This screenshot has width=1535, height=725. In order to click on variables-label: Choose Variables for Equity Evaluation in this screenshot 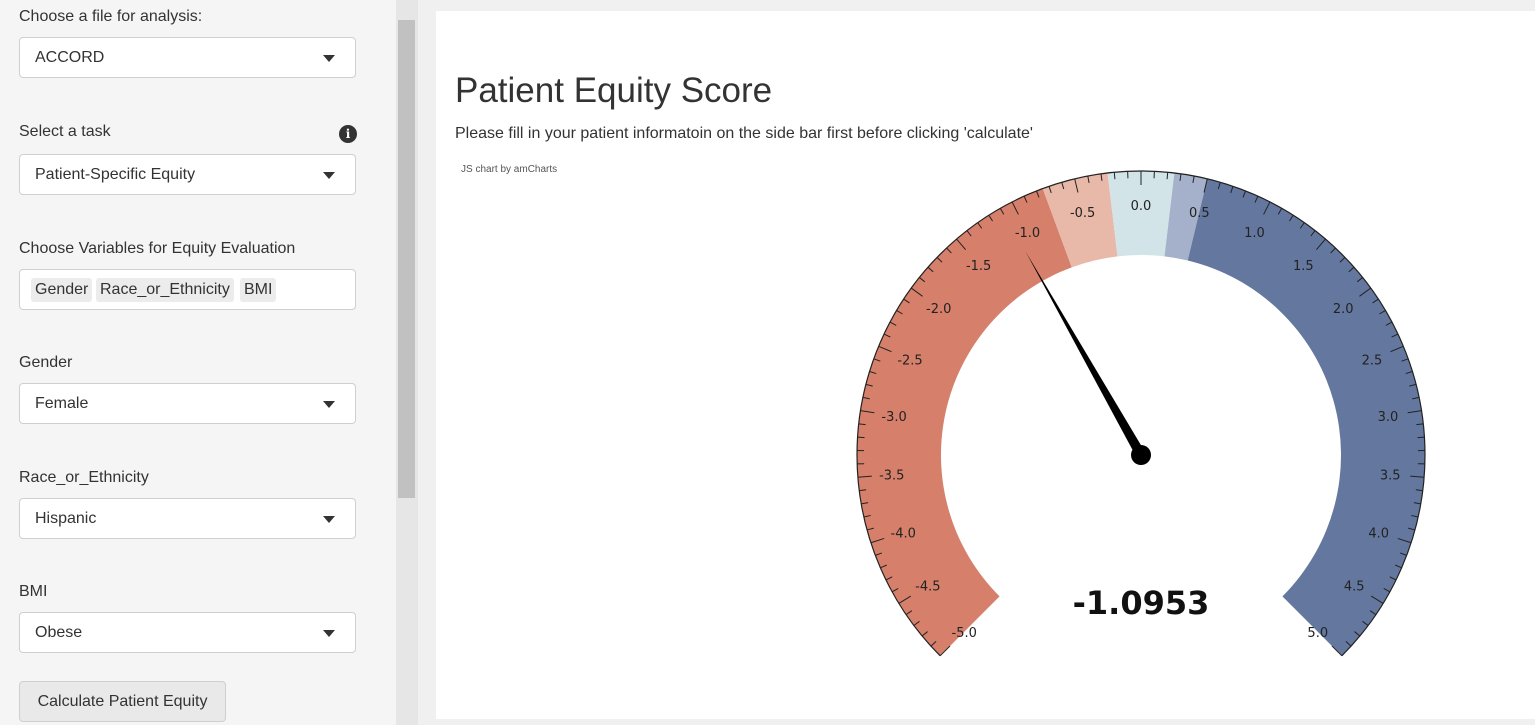, I will do `click(157, 248)`.